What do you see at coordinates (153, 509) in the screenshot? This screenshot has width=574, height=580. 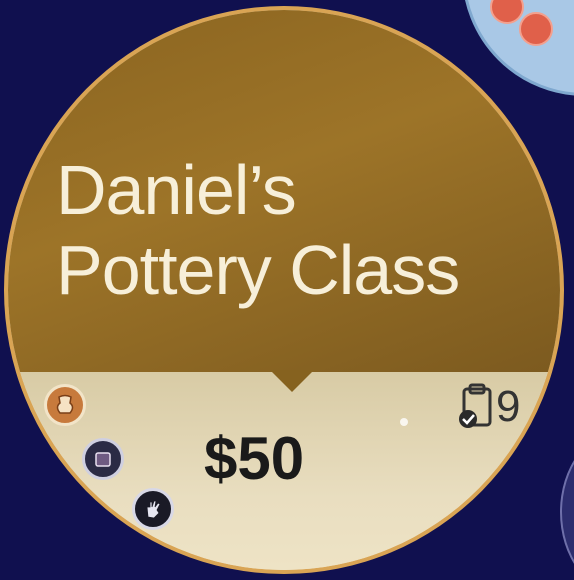 I see `hand-token-icon` at bounding box center [153, 509].